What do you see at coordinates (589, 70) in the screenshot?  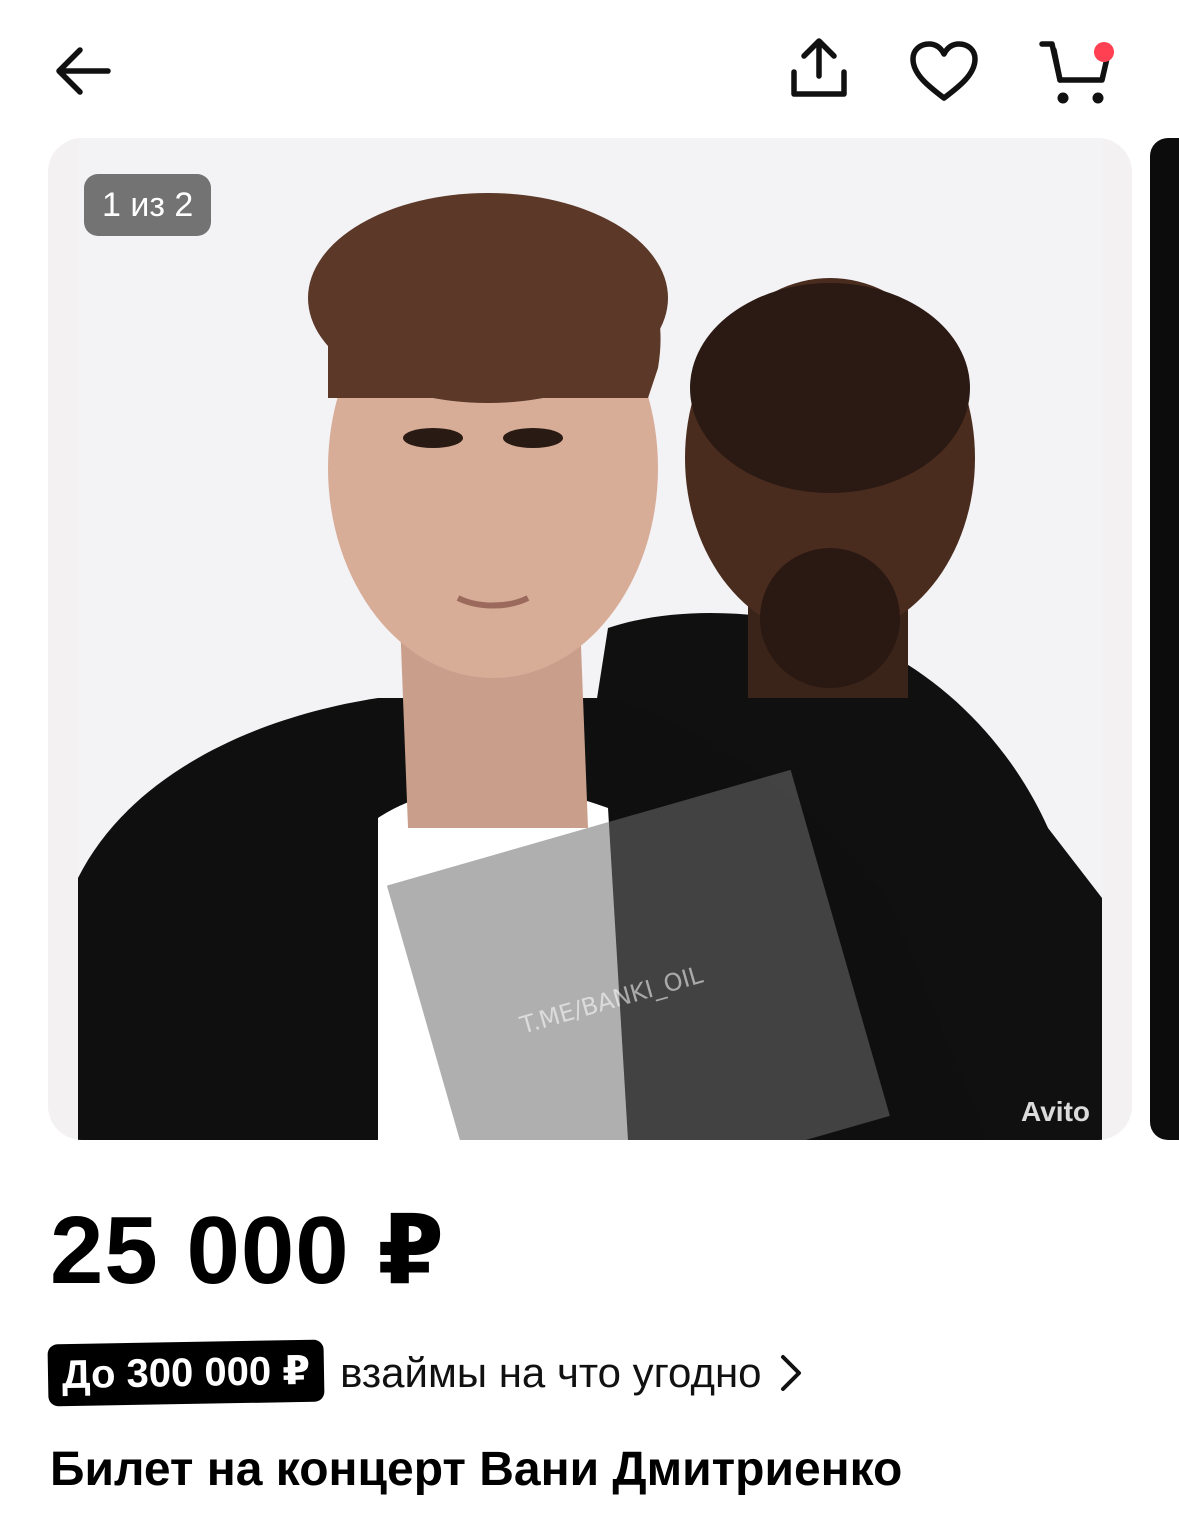 I see `top-app-bar` at bounding box center [589, 70].